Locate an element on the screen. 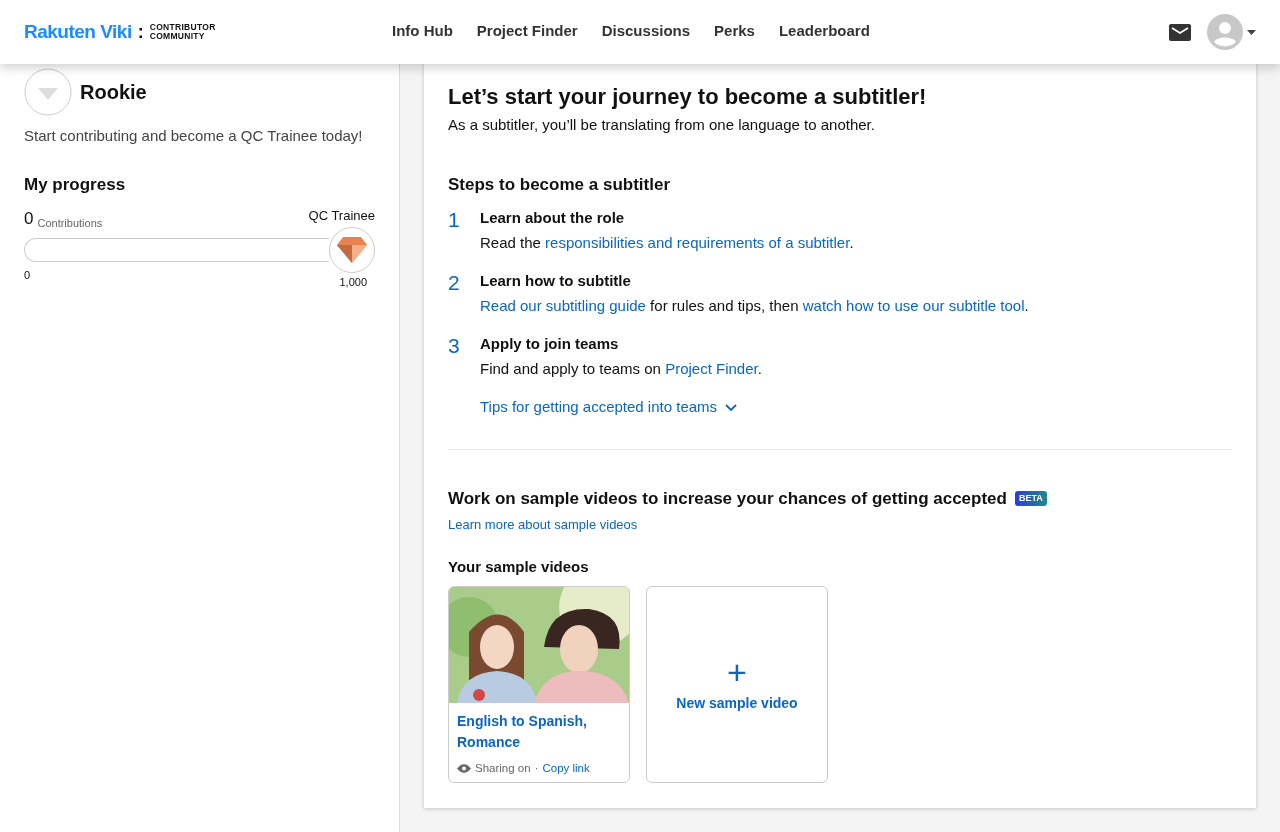 Image resolution: width=1280 pixels, height=832 pixels. tips-toggle: Tips for getting accepted into teams is located at coordinates (609, 407).